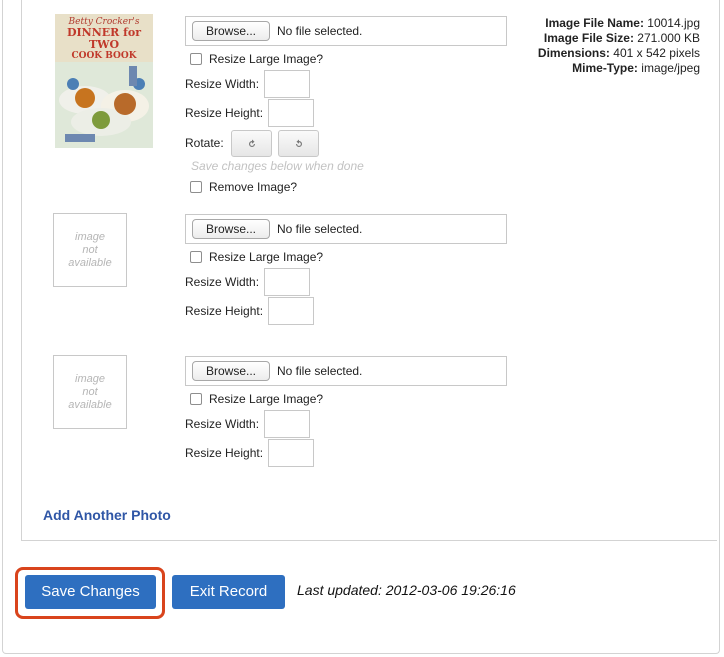 This screenshot has height=657, width=724. What do you see at coordinates (107, 515) in the screenshot?
I see `add-another-photo-link: Add Another Photo` at bounding box center [107, 515].